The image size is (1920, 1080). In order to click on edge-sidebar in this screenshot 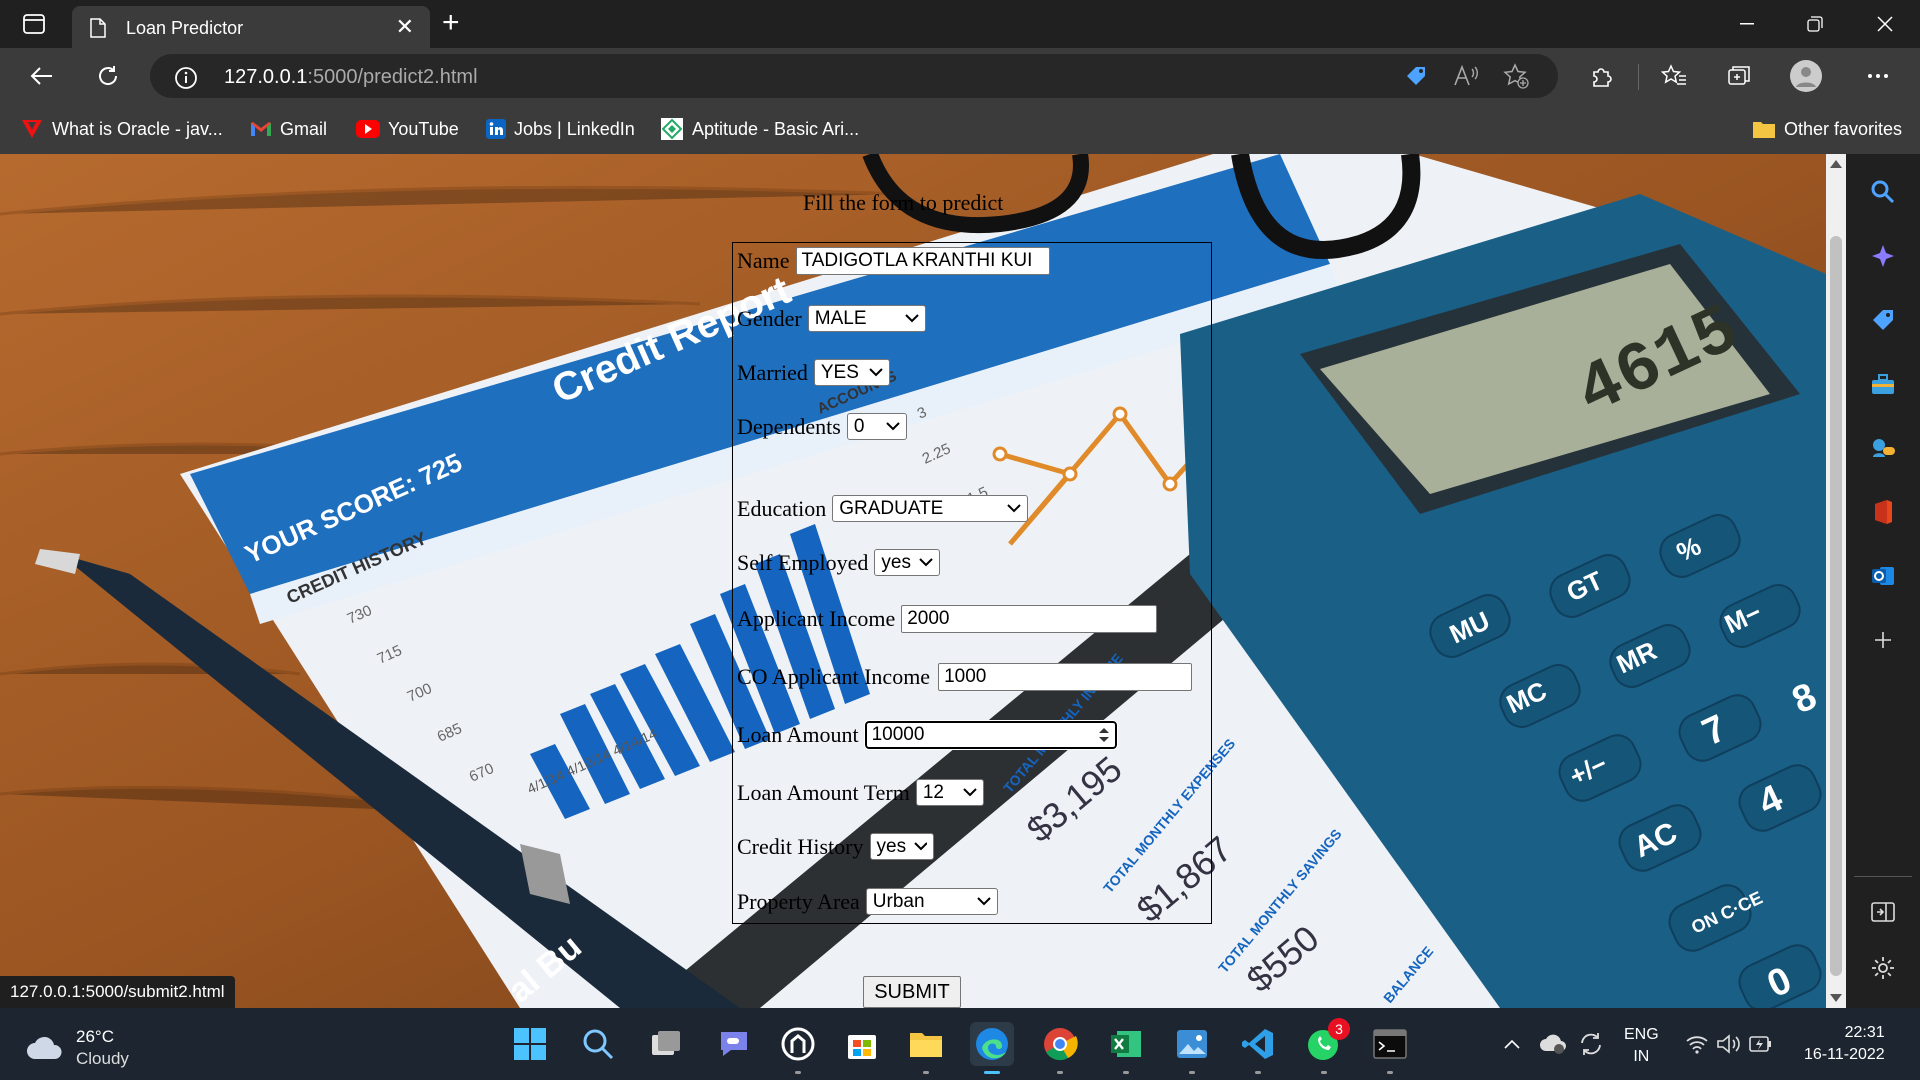, I will do `click(1883, 581)`.